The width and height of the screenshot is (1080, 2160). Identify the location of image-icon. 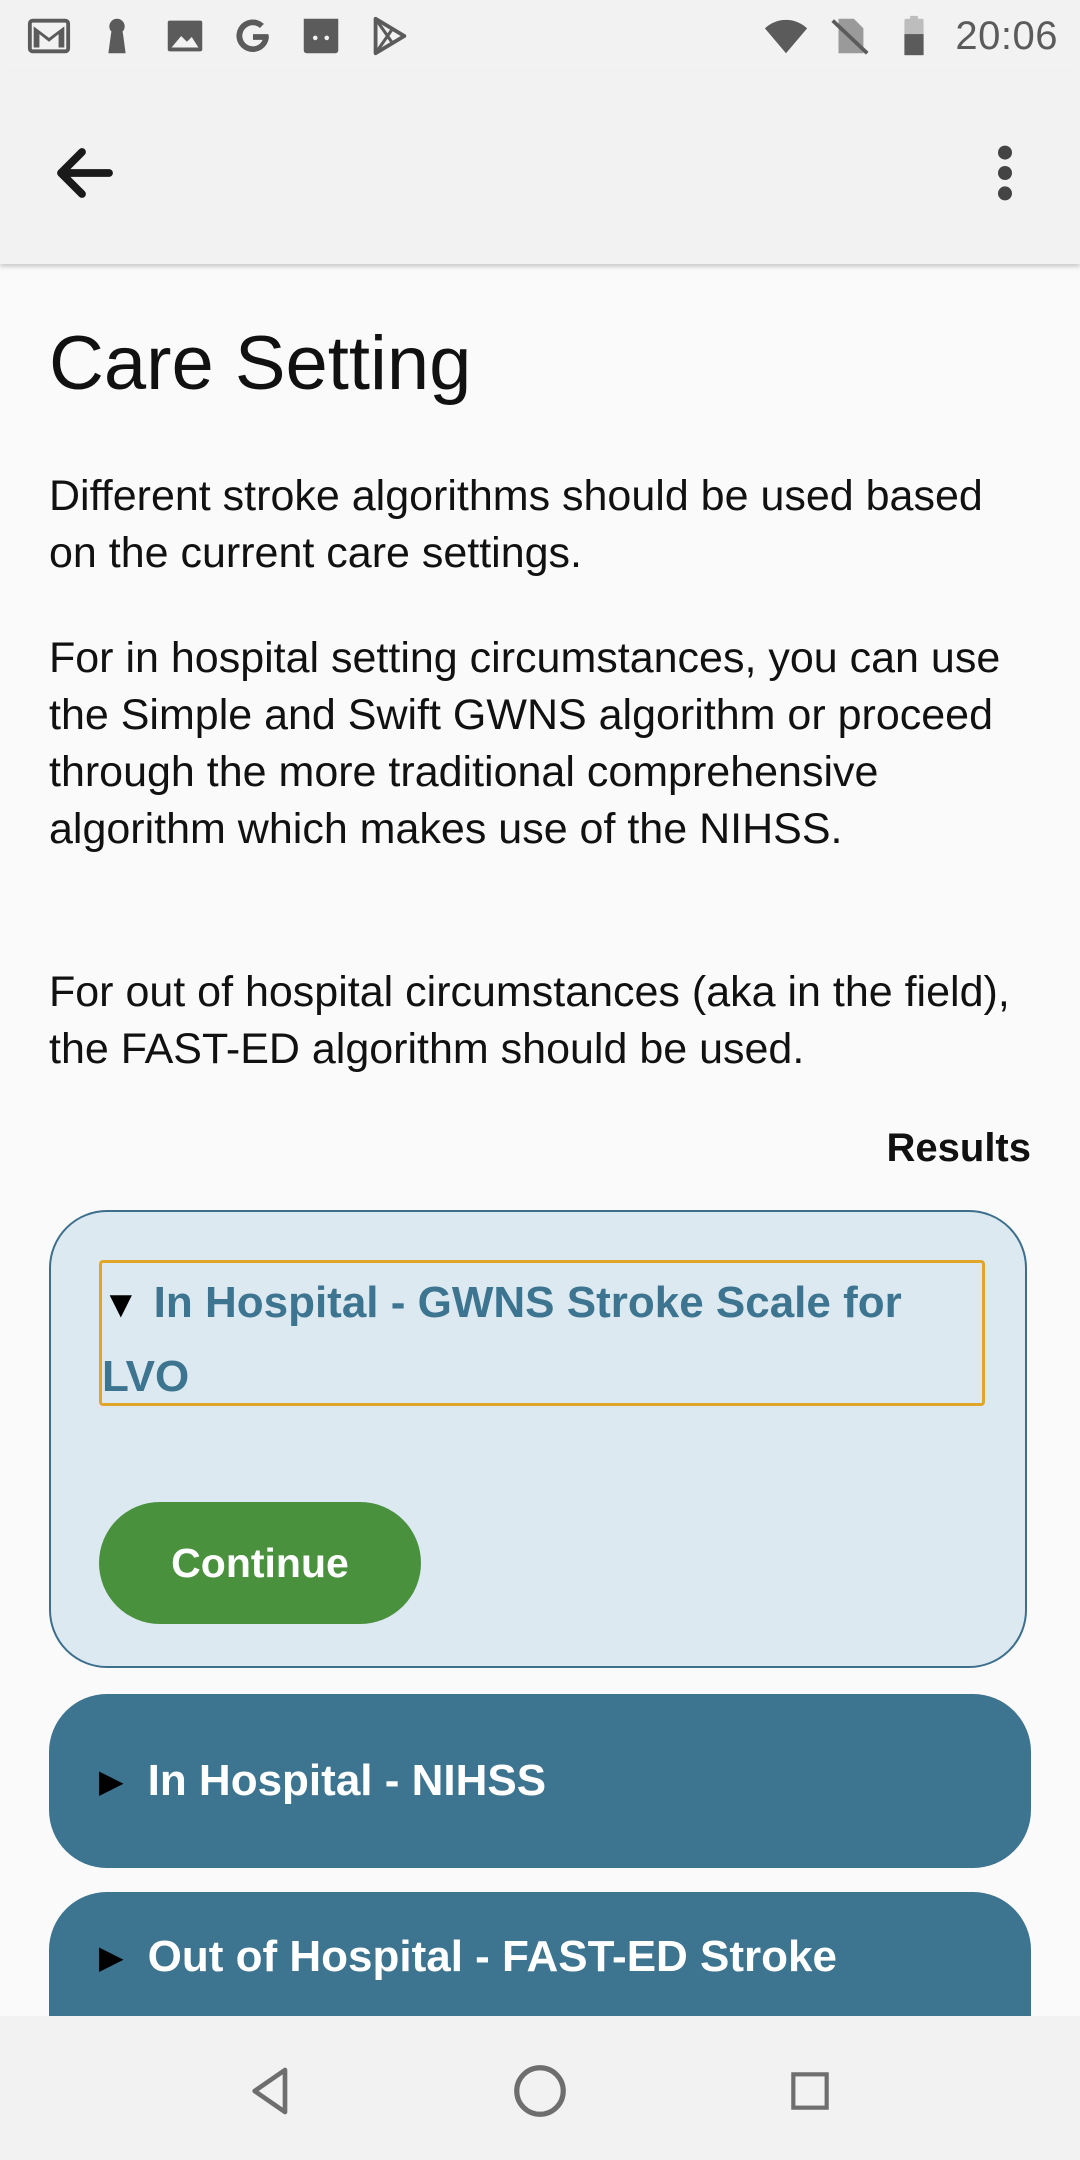
(185, 36).